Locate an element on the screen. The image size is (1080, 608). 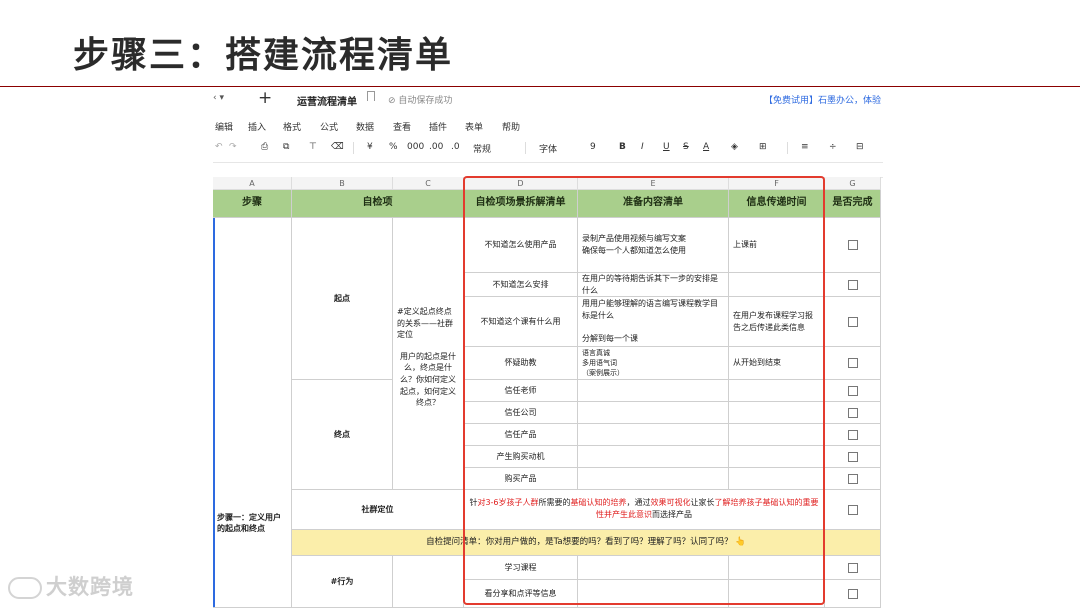
scenario-cell: 不知道这个课有什么用 is located at coordinates (521, 322).